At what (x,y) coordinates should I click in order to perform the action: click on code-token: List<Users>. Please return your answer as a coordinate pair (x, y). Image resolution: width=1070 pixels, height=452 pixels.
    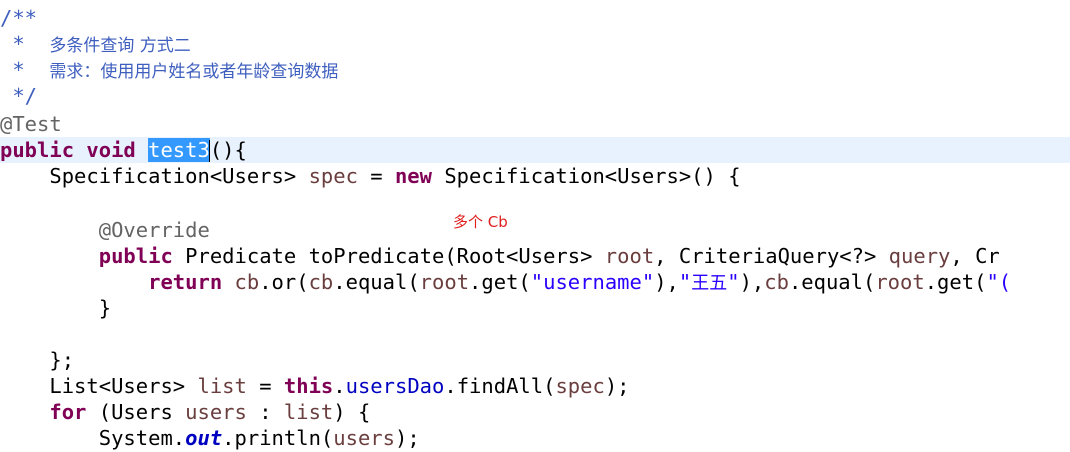
    Looking at the image, I should click on (99, 386).